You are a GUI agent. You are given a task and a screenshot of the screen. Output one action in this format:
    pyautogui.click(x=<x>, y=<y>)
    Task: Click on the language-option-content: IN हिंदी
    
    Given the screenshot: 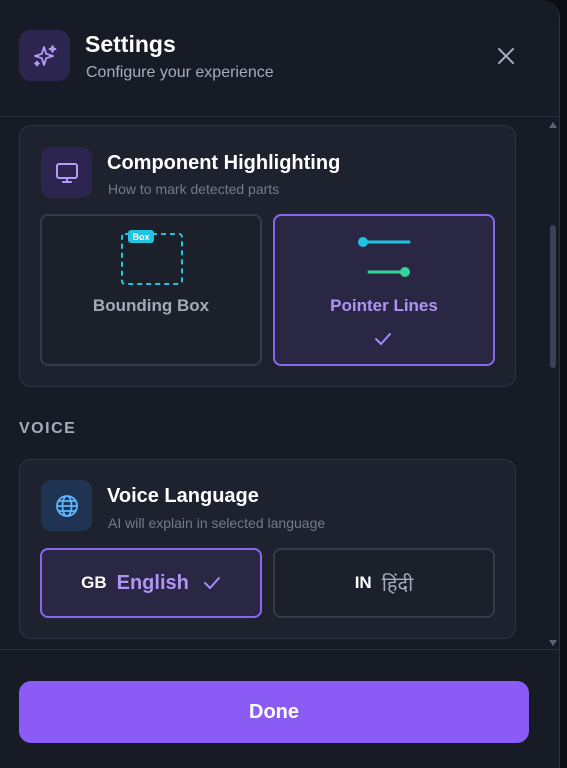 What is the action you would take?
    pyautogui.click(x=384, y=583)
    